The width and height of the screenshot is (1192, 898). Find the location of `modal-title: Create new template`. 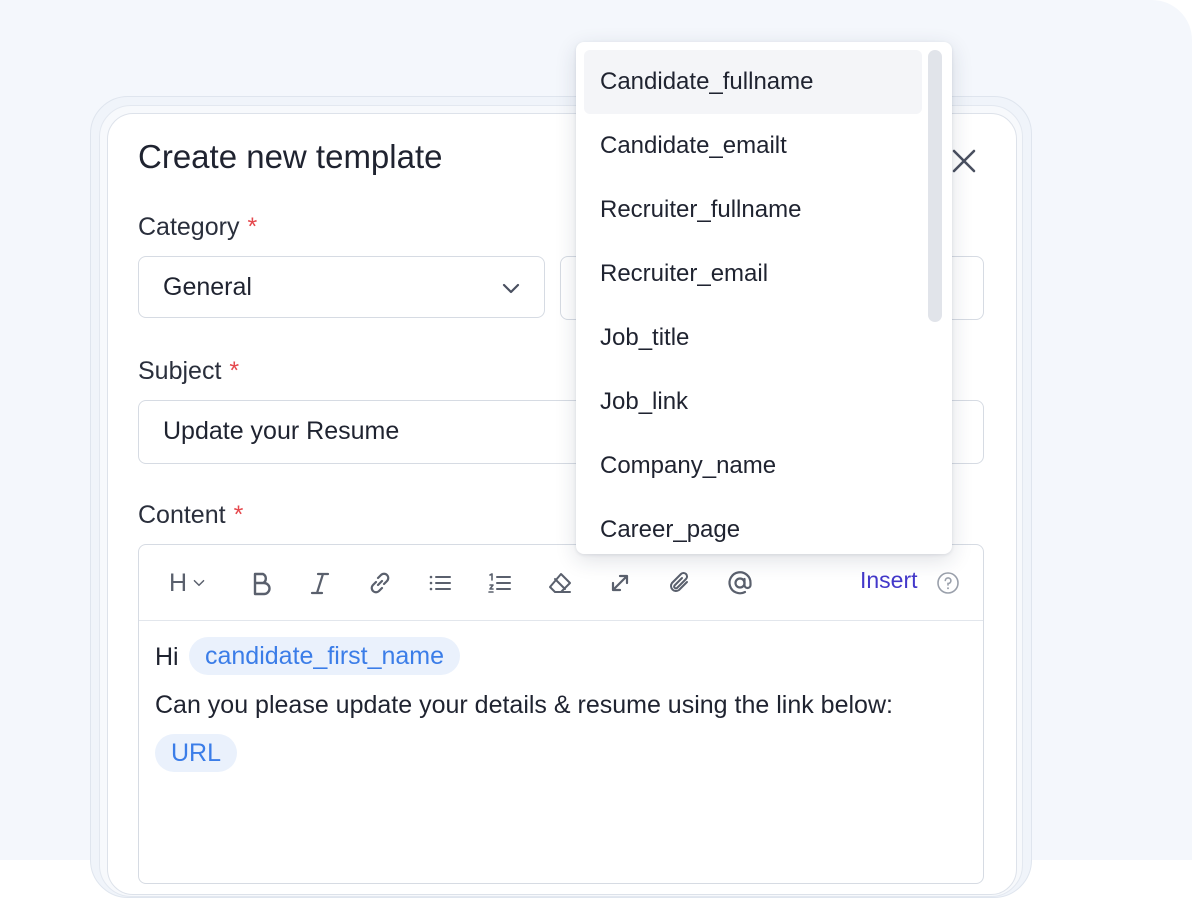

modal-title: Create new template is located at coordinates (290, 156).